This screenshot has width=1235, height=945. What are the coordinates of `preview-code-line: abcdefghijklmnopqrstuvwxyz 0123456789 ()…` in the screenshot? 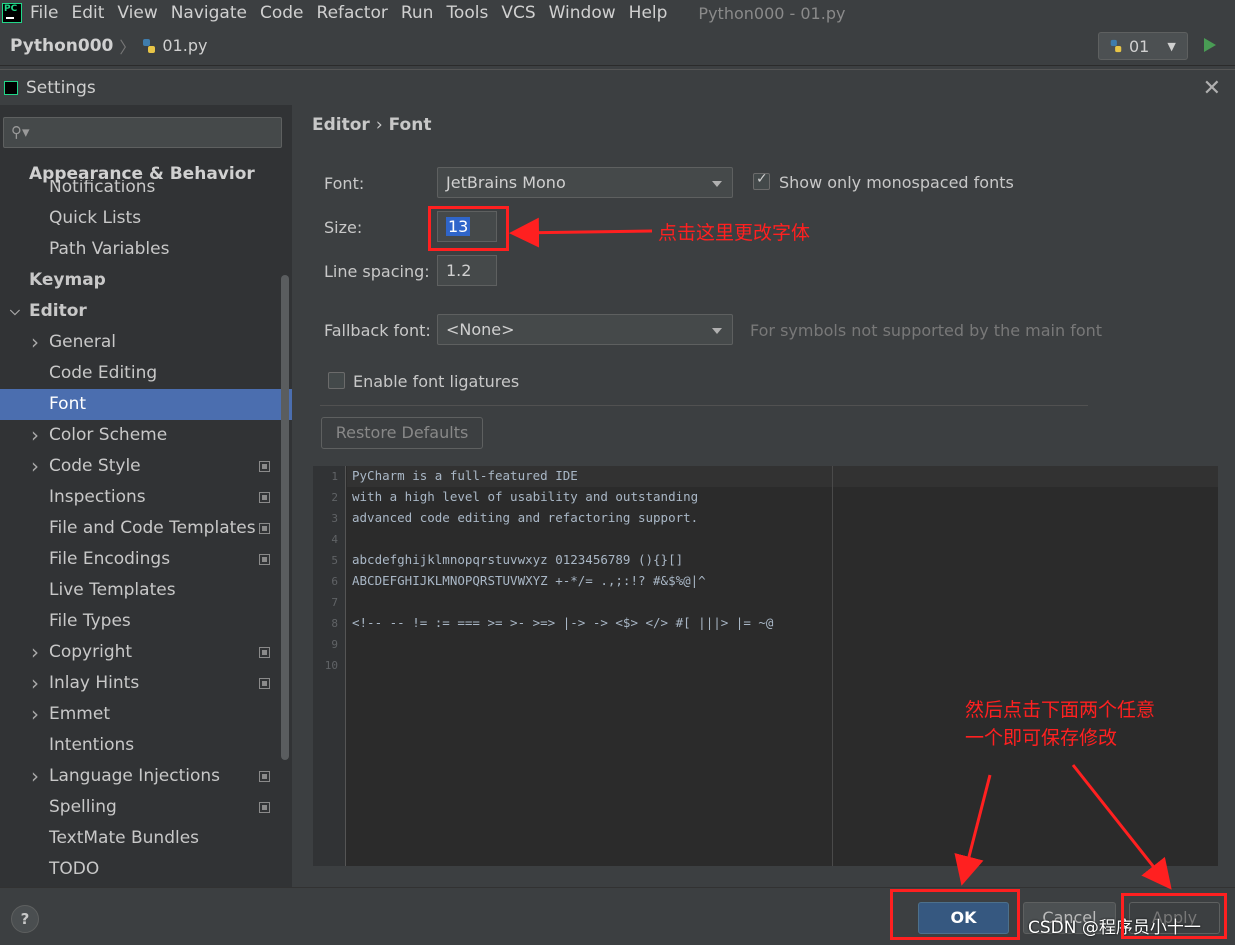 It's located at (518, 559).